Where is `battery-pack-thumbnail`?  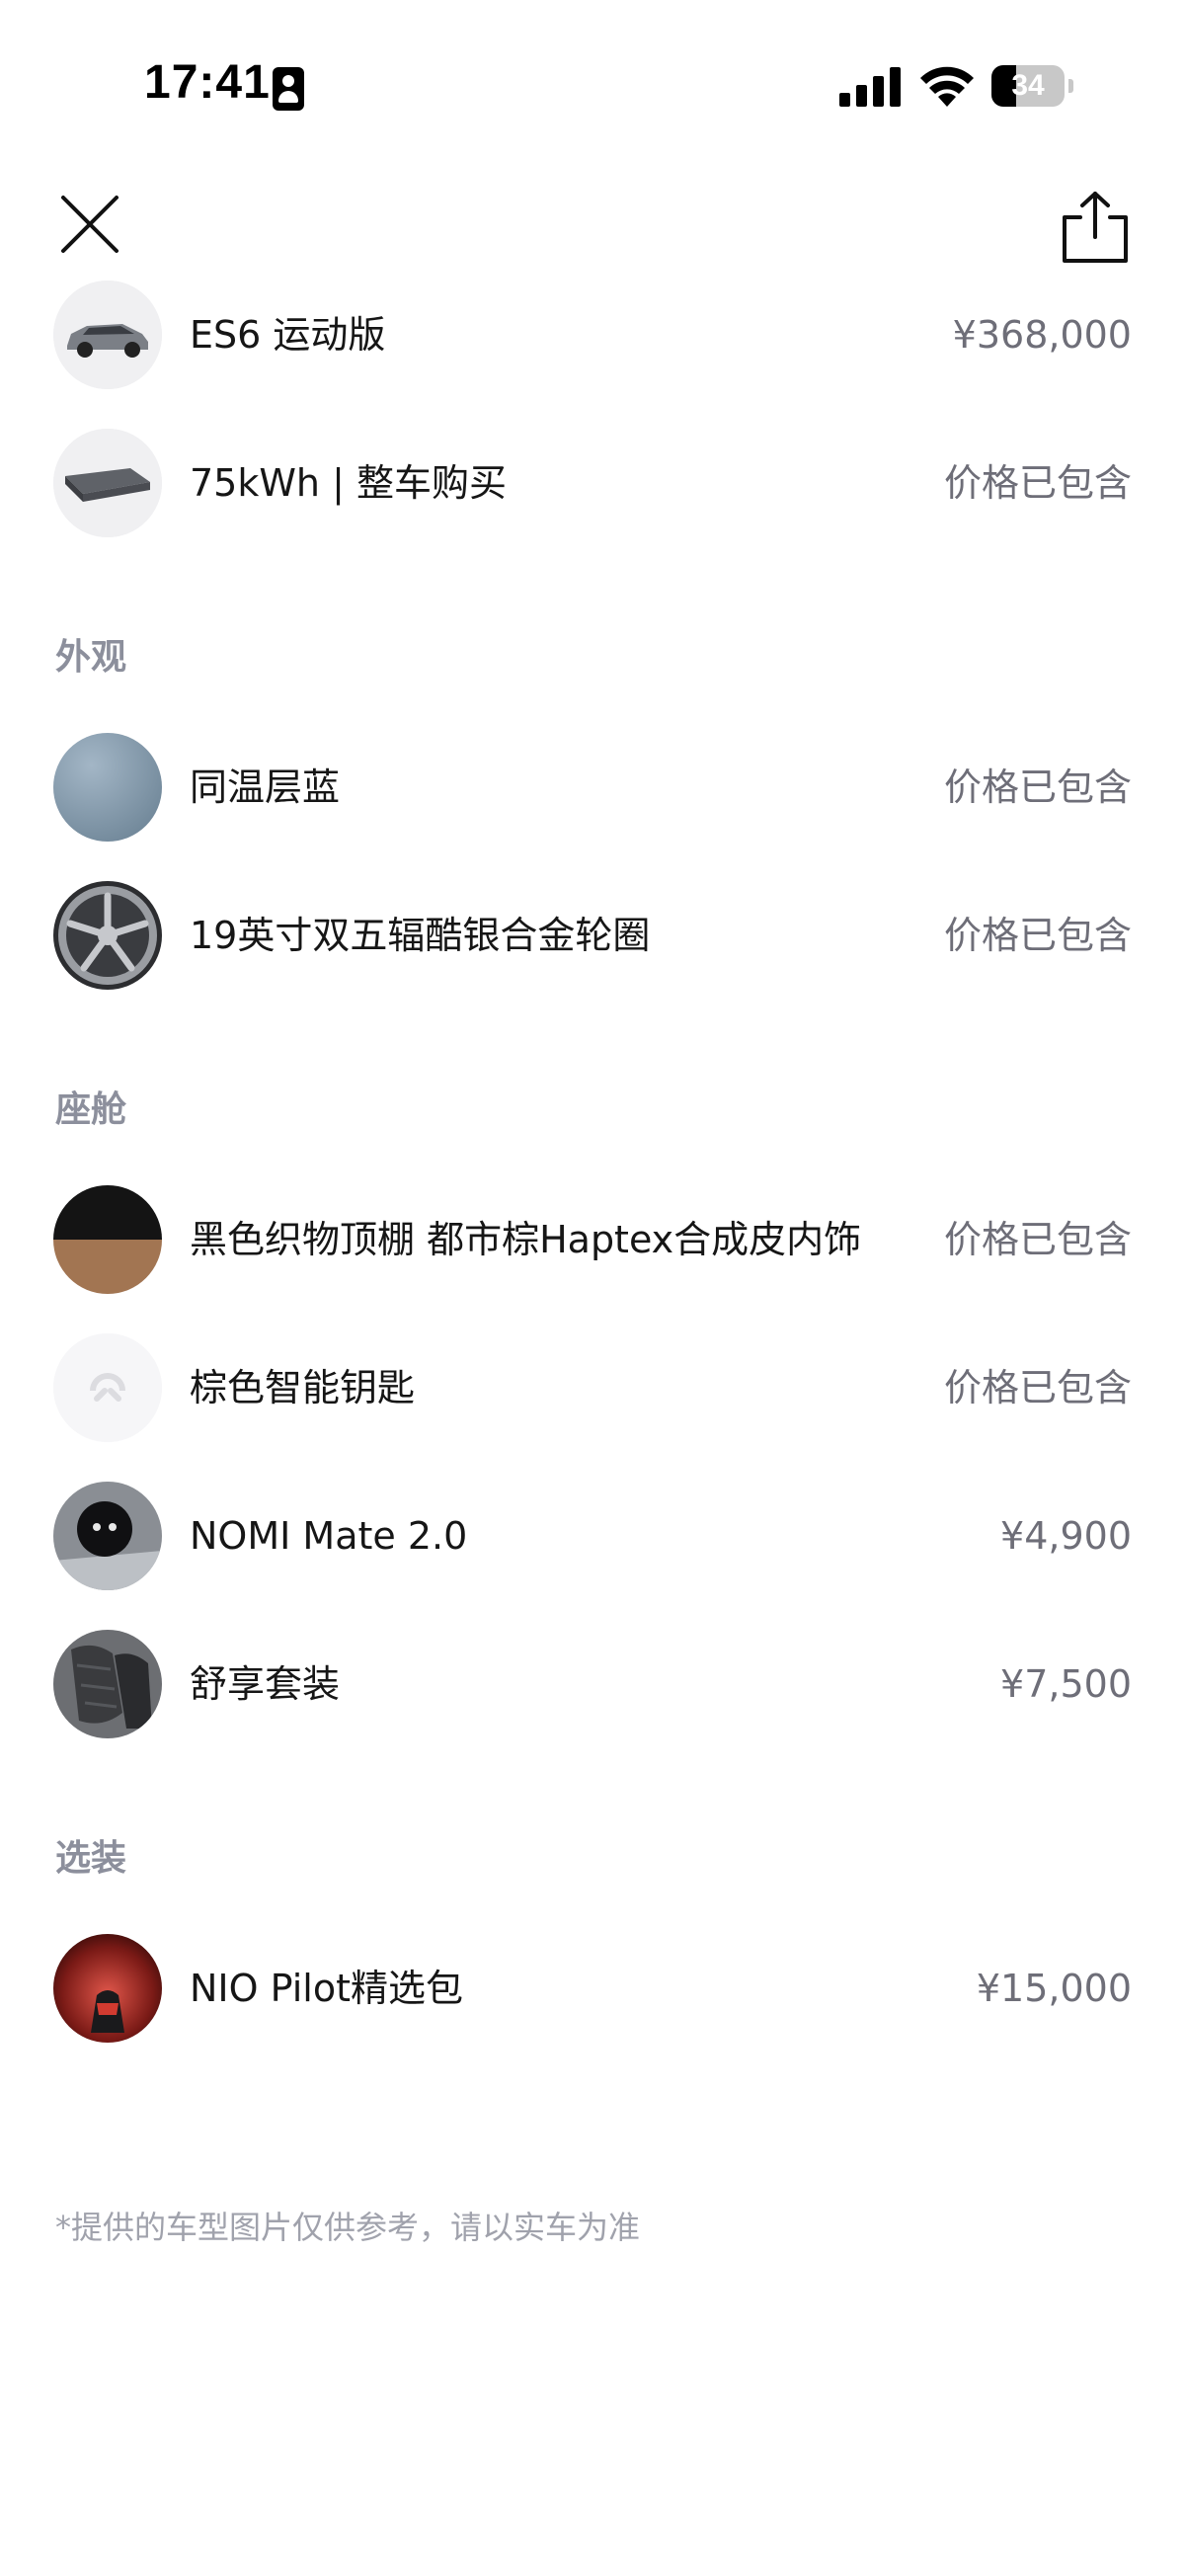 battery-pack-thumbnail is located at coordinates (108, 483).